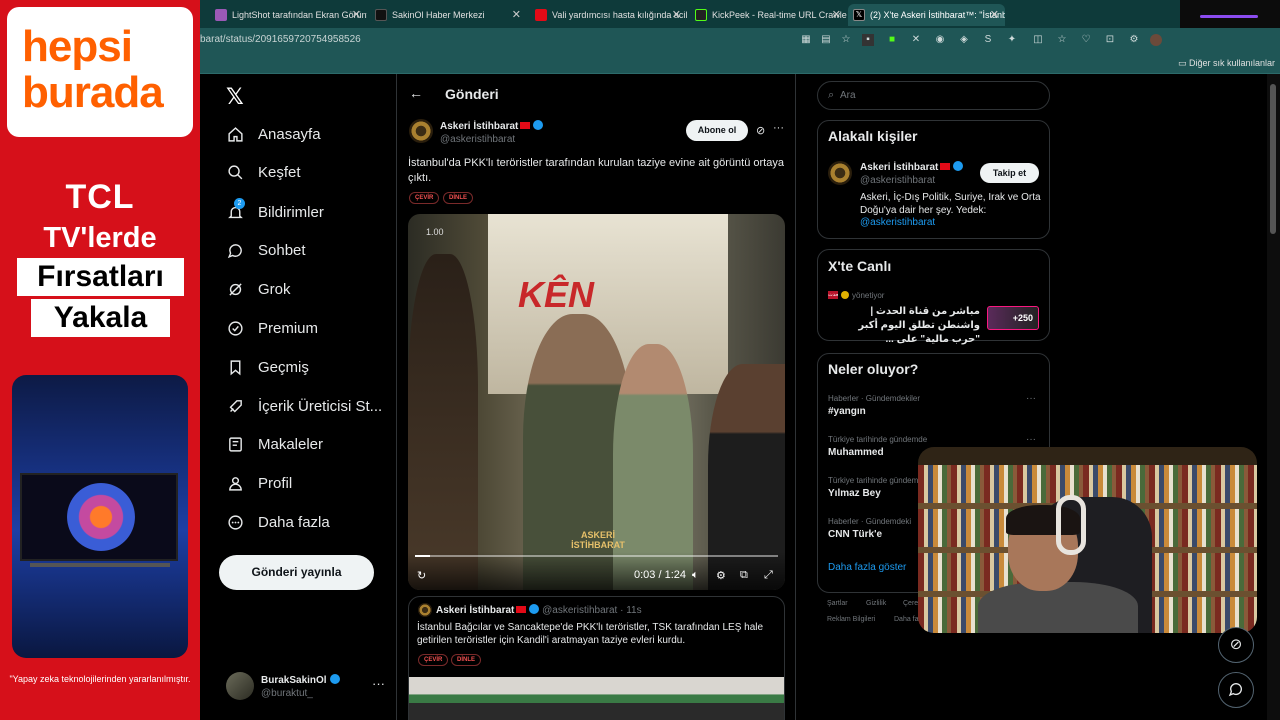 This screenshot has height=720, width=1280. Describe the element at coordinates (744, 575) in the screenshot. I see `pip-icon: ⧉` at that location.